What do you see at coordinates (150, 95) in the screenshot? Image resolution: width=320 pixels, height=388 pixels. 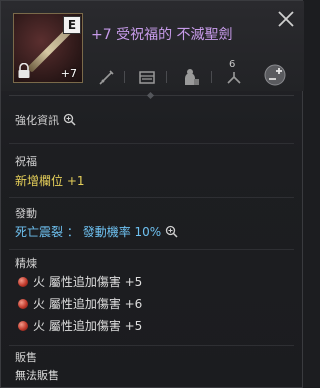 I see `header-divider-ornament` at bounding box center [150, 95].